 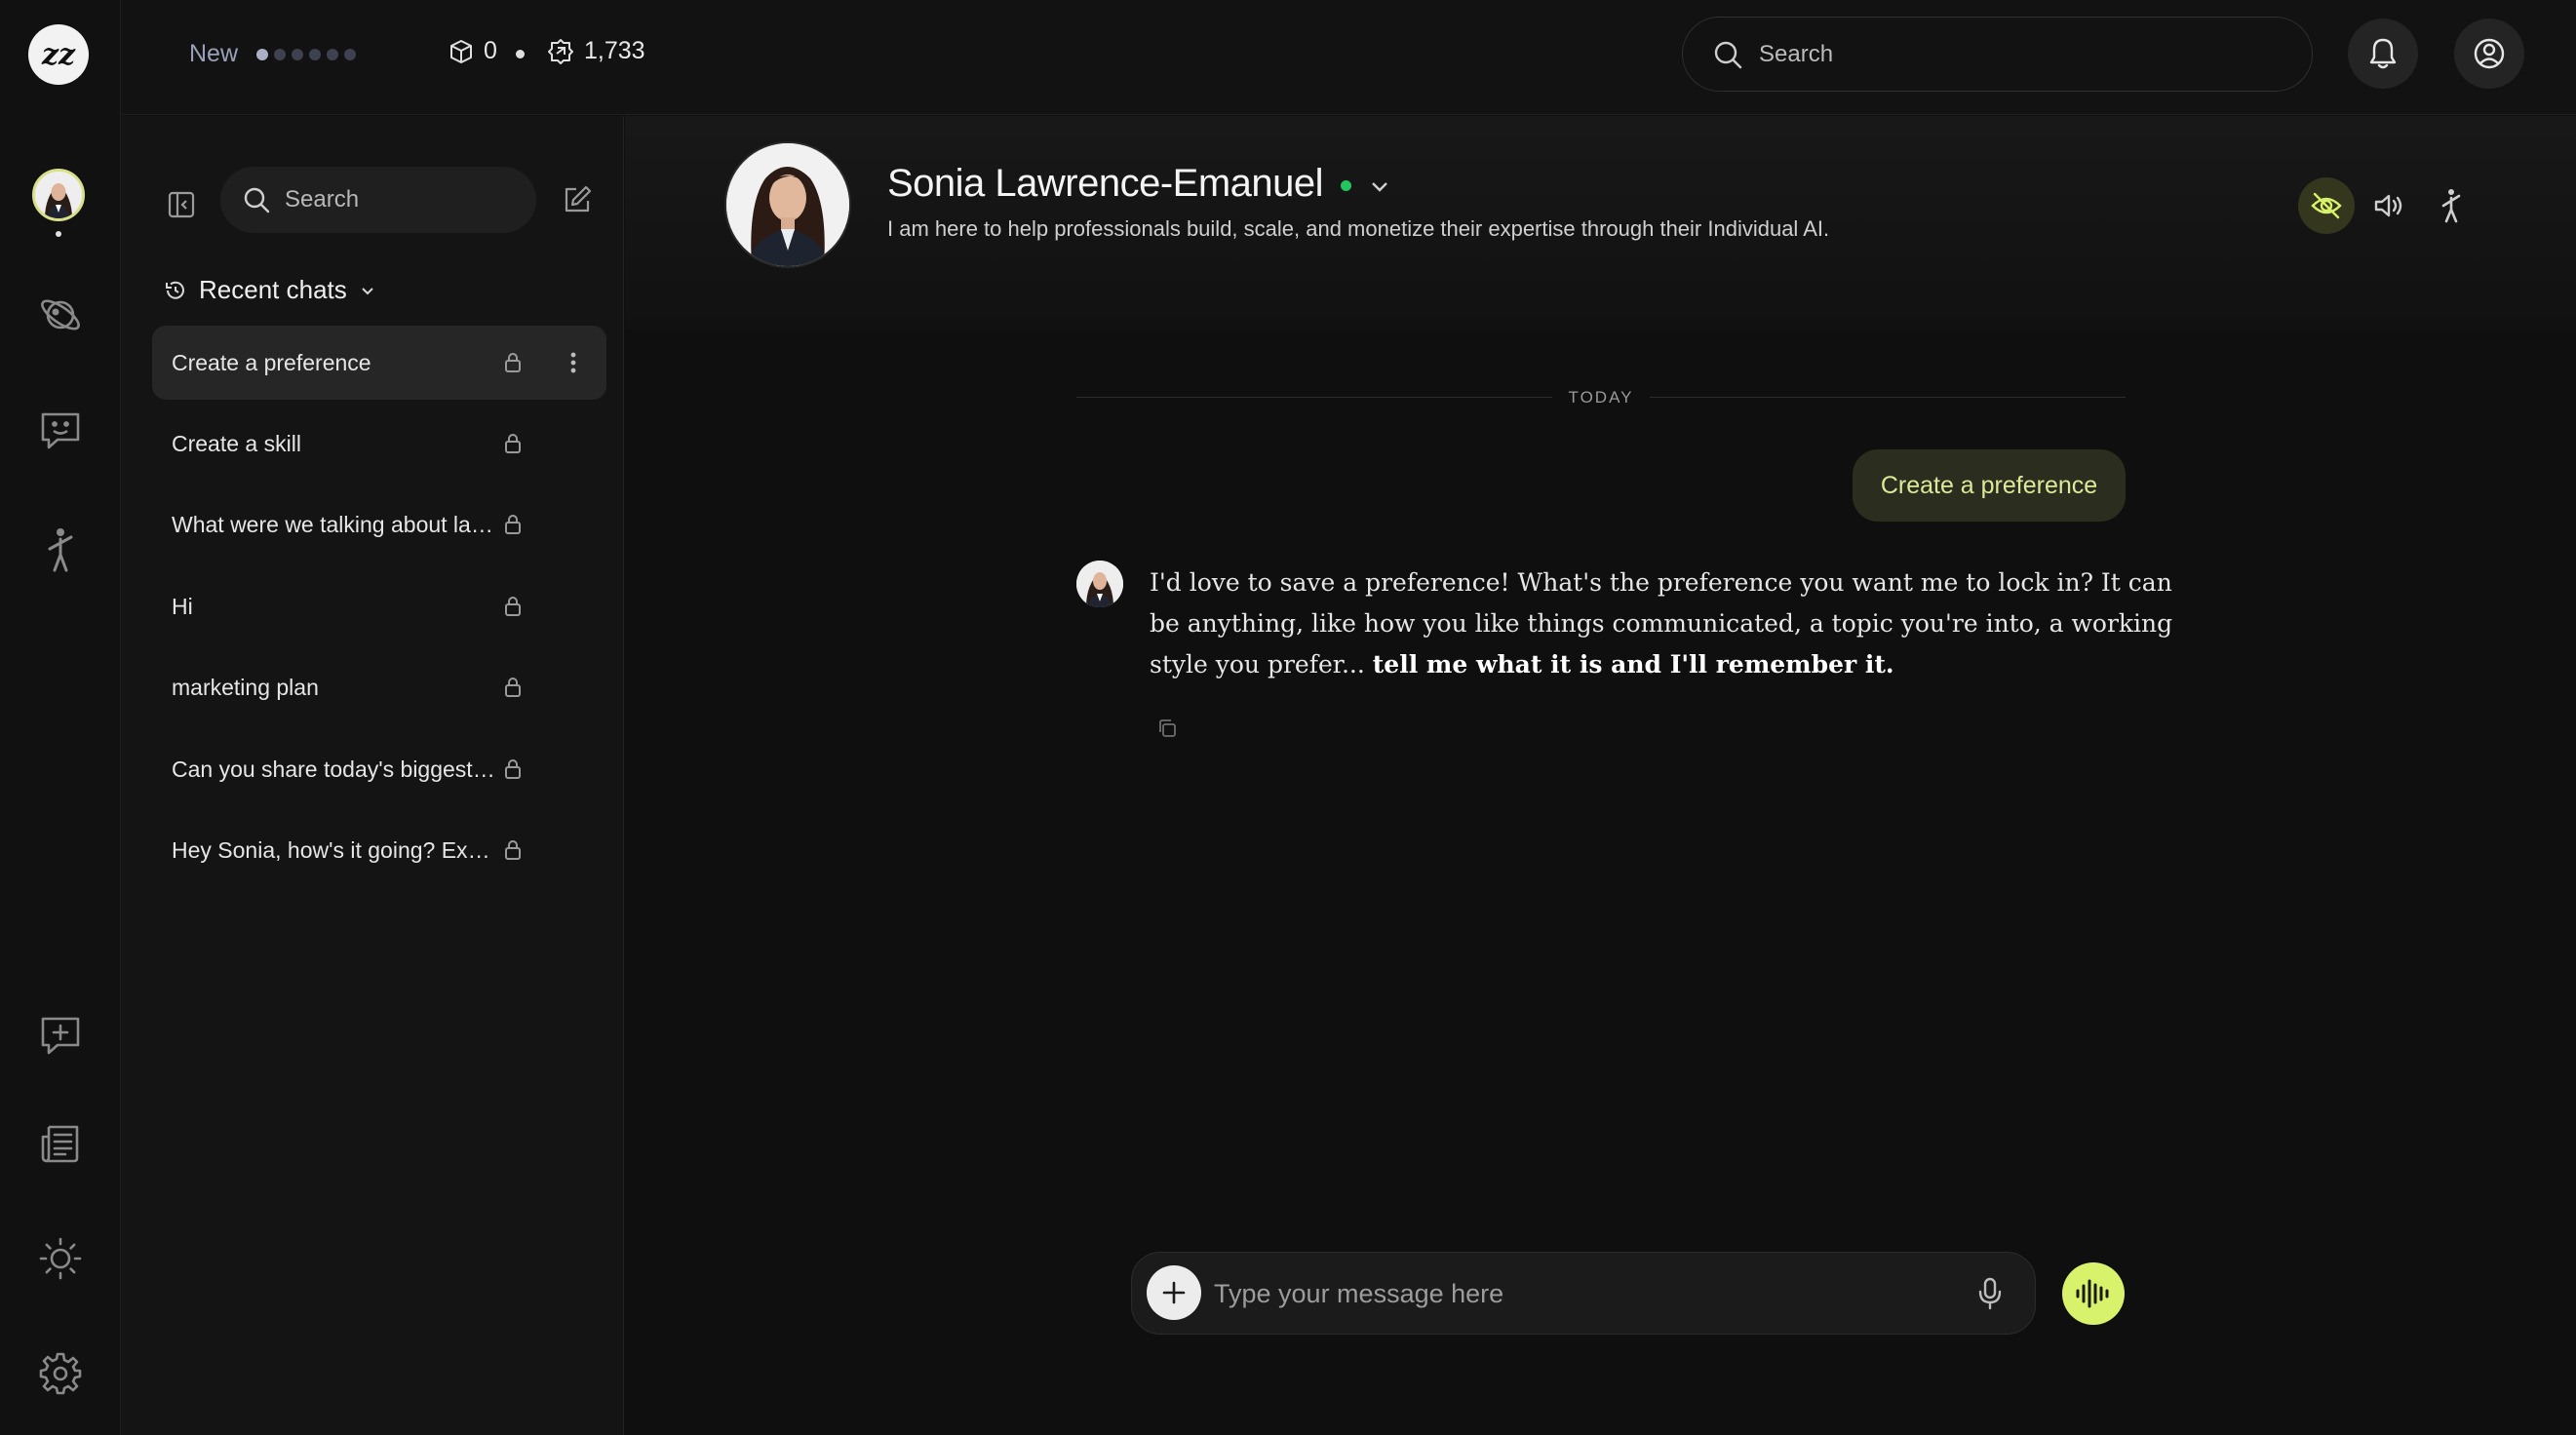 What do you see at coordinates (1633, 664) in the screenshot?
I see `assistant-message-emphasis: tell me what it is and I'll remember it.` at bounding box center [1633, 664].